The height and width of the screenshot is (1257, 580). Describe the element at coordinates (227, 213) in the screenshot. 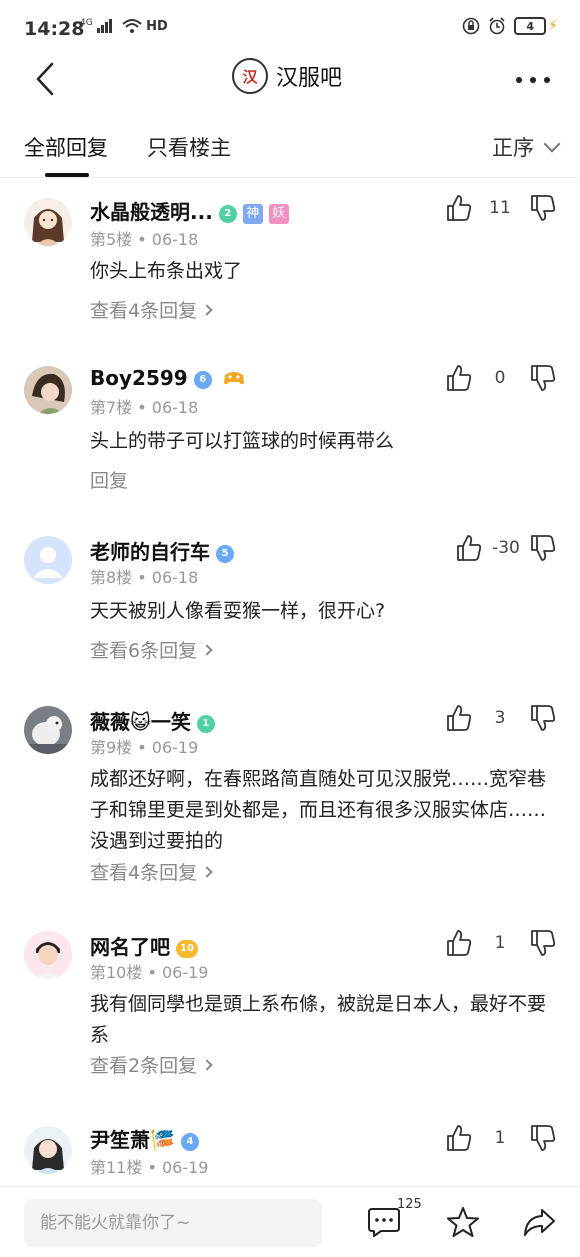

I see `level-badge: 2` at that location.